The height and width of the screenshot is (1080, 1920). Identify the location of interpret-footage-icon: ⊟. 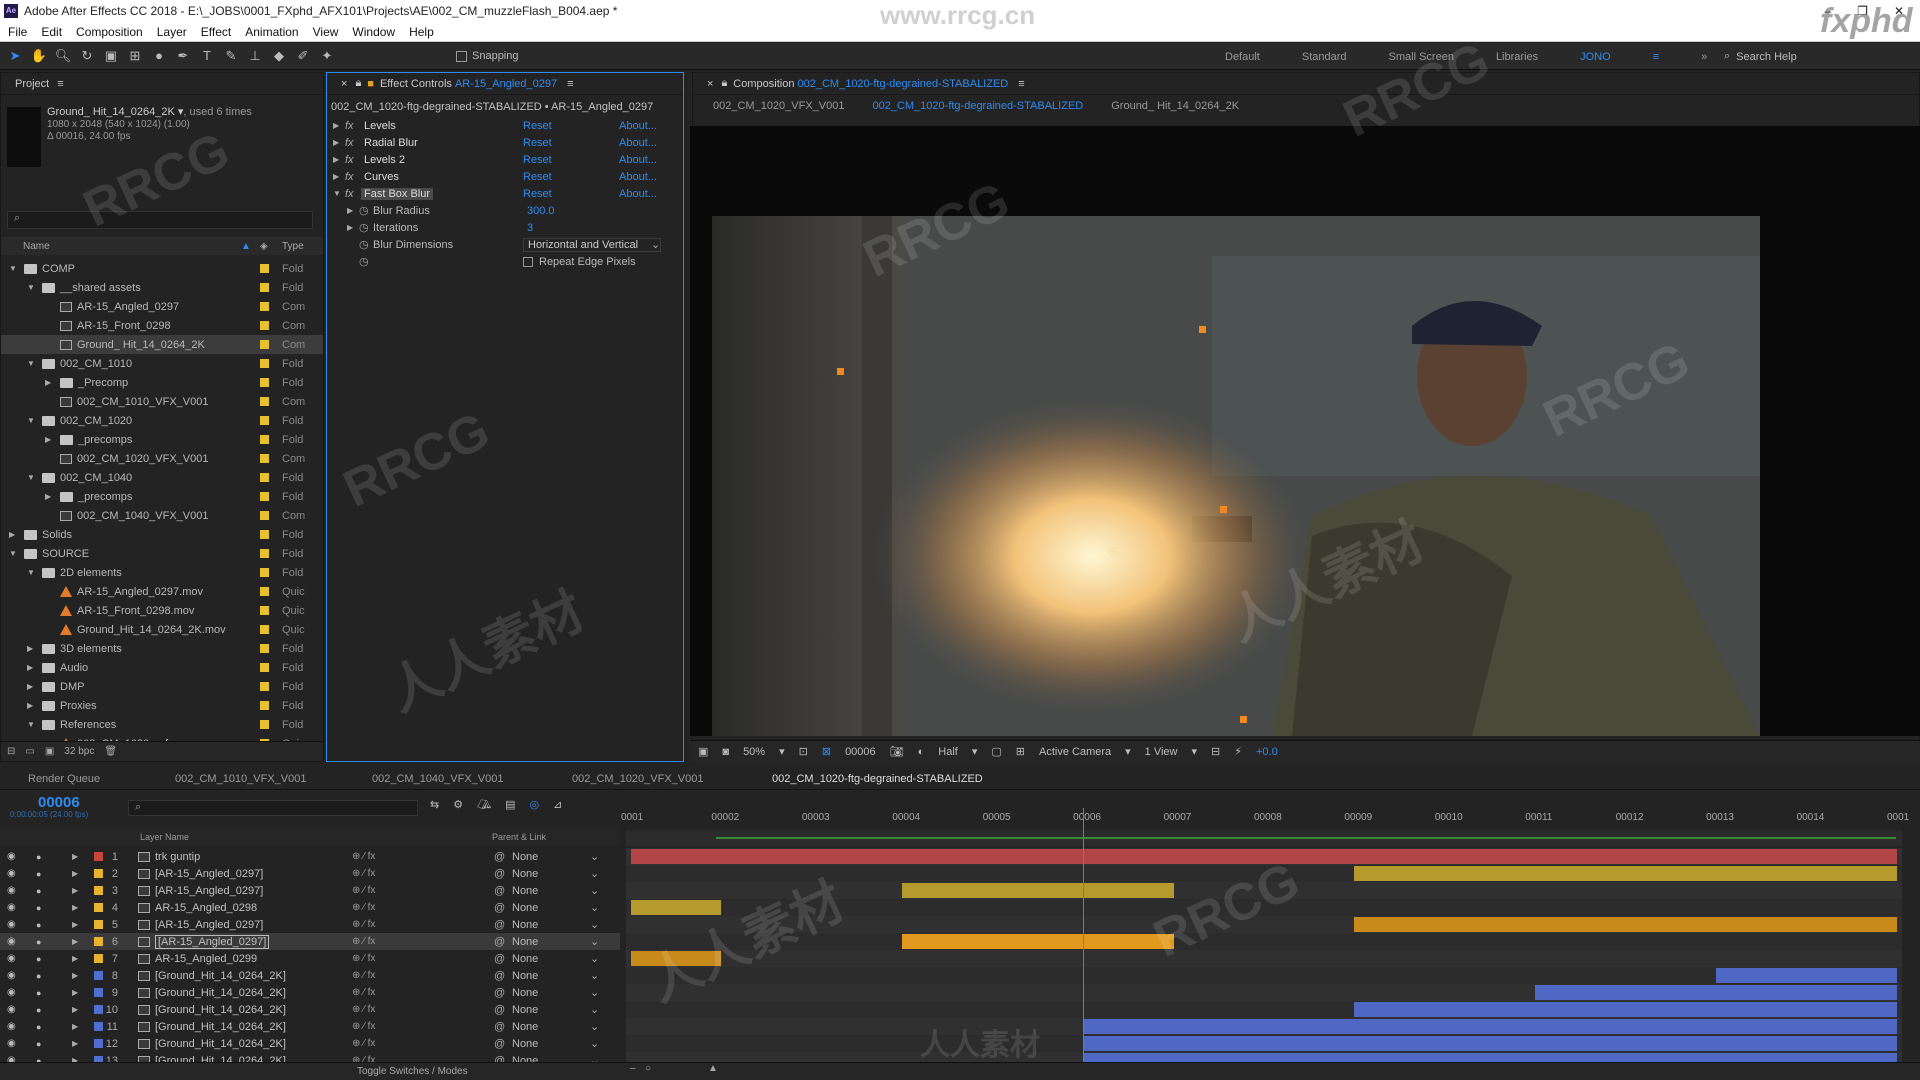
(11, 751).